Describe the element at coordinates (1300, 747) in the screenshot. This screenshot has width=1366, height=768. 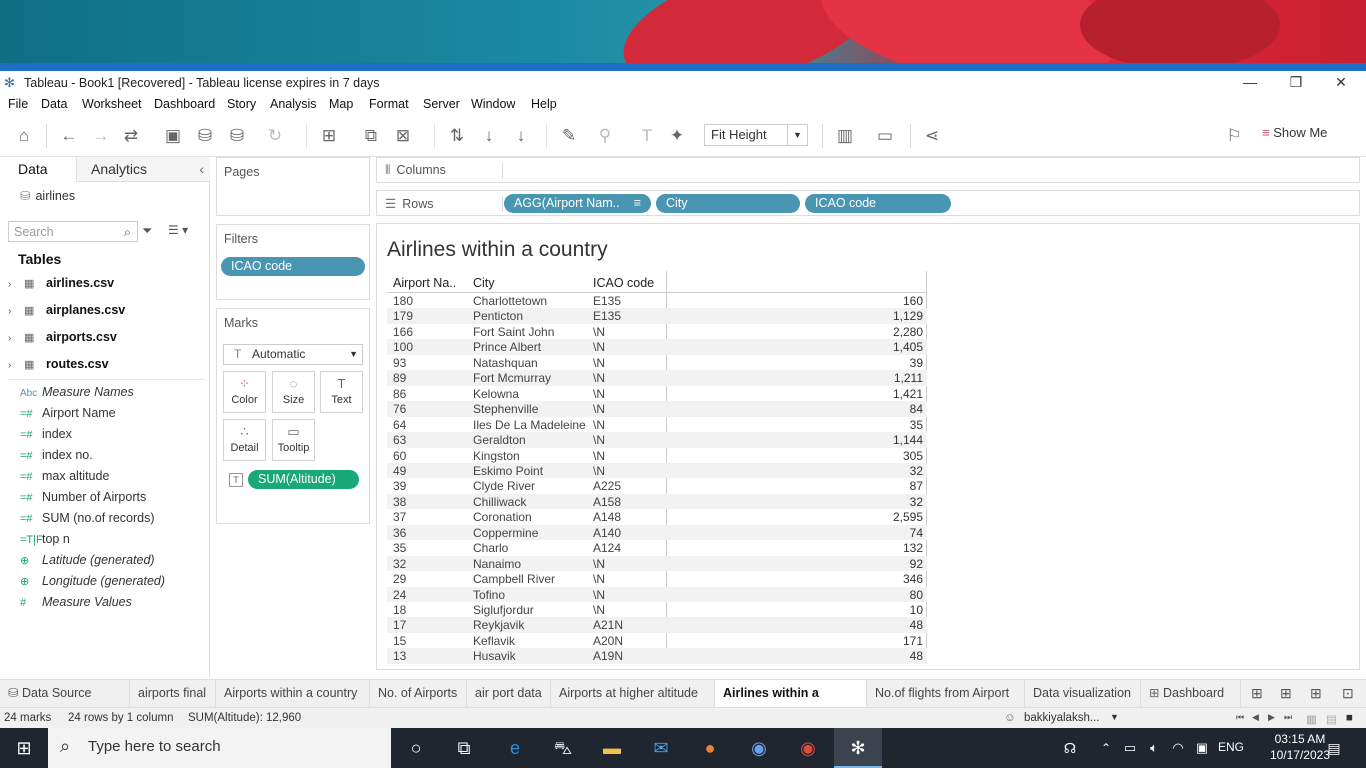
I see `clock: 03:15 AM 10/17/2023` at that location.